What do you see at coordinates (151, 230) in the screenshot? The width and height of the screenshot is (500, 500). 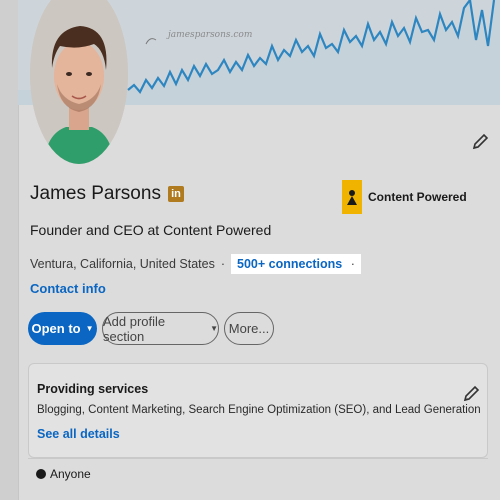 I see `profile-headline: Founder and CEO at Content Powered` at bounding box center [151, 230].